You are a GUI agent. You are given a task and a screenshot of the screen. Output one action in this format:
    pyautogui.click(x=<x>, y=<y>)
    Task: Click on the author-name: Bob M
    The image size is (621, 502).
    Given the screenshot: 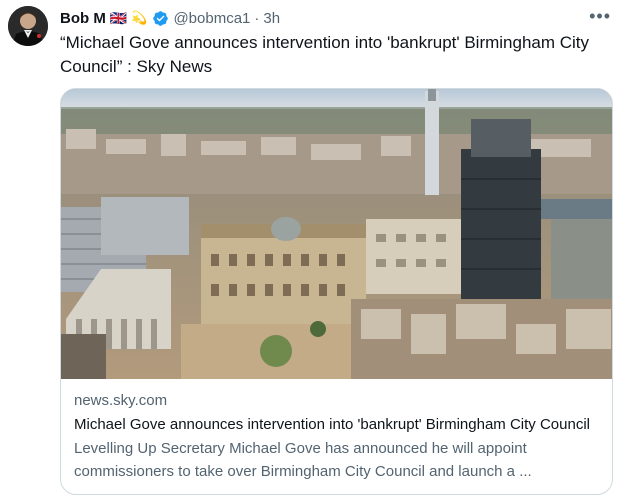 What is the action you would take?
    pyautogui.click(x=83, y=18)
    